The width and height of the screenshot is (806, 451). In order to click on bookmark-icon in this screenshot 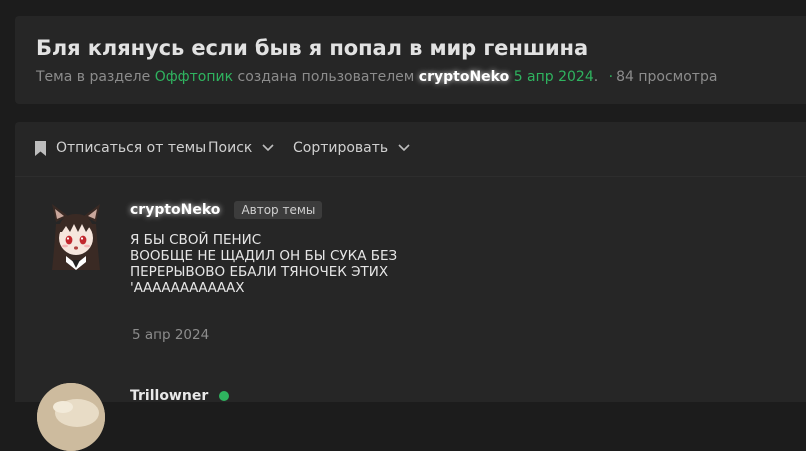, I will do `click(40, 148)`.